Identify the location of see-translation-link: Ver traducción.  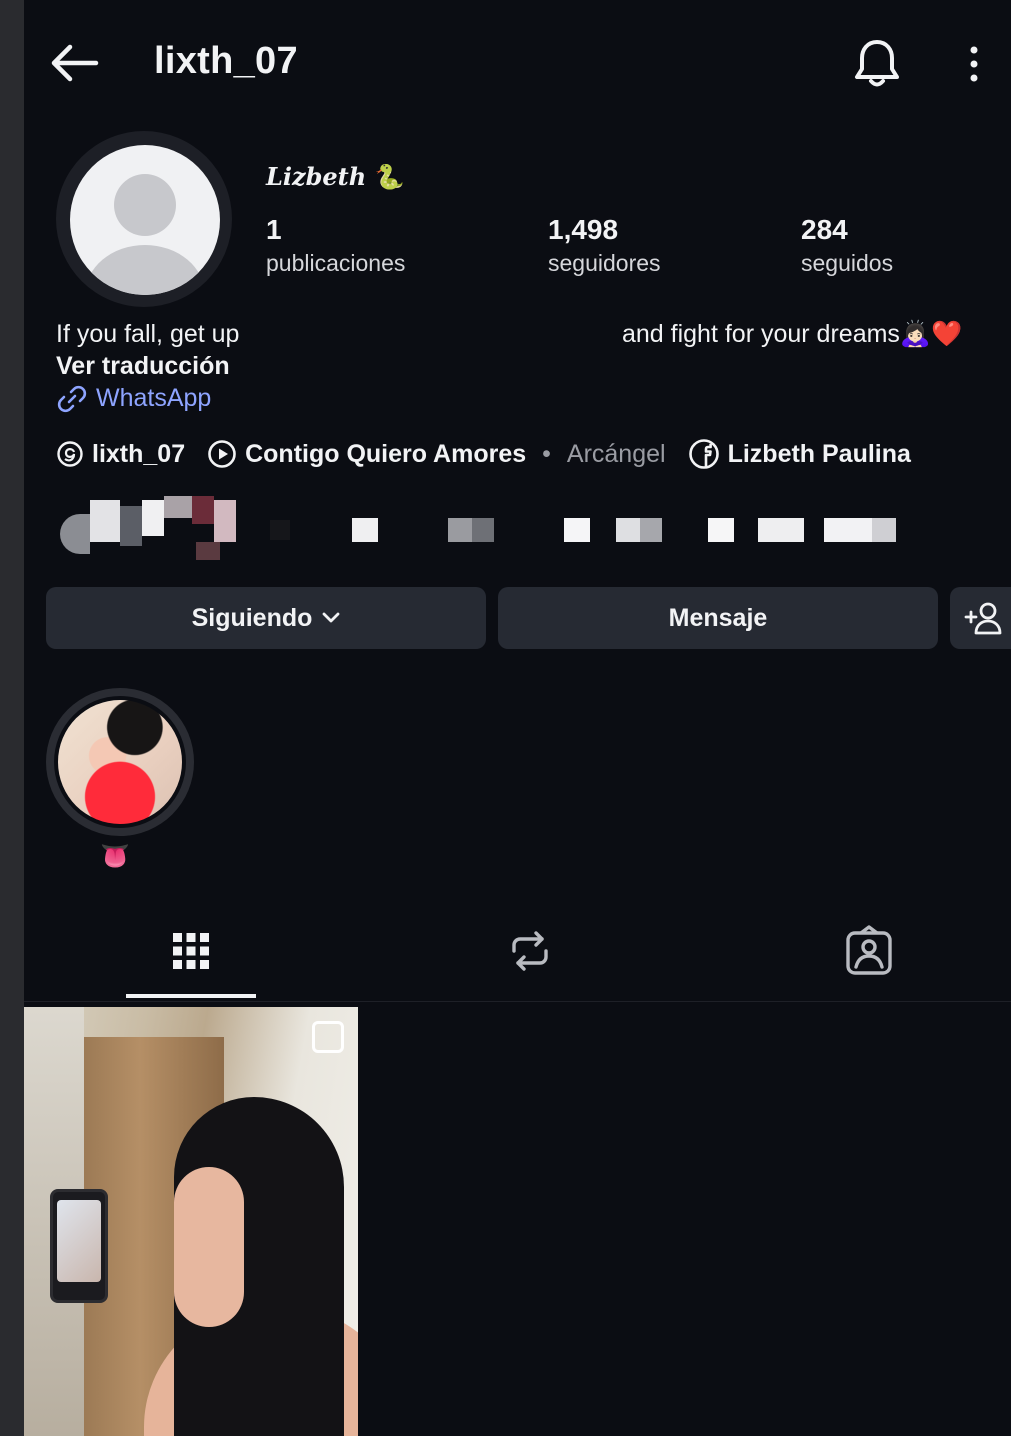
(143, 366).